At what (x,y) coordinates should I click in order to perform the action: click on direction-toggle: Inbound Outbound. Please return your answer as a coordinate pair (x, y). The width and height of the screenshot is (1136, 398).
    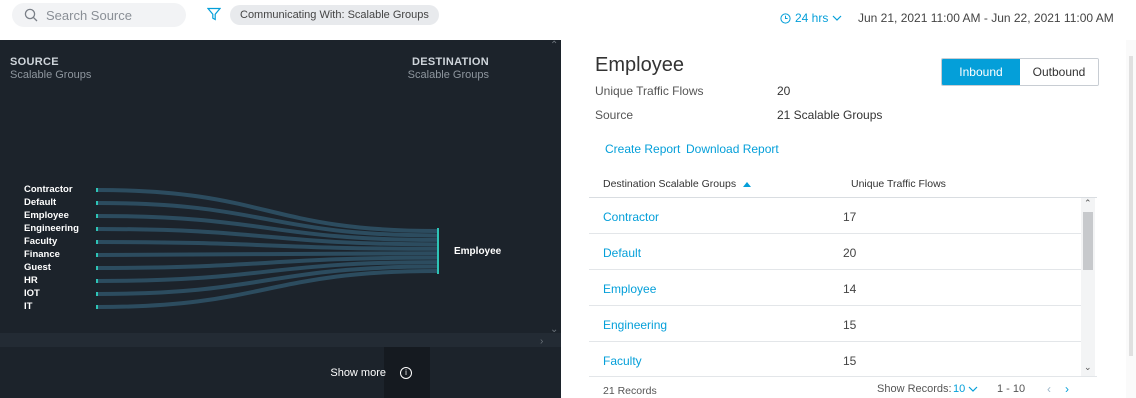
    Looking at the image, I should click on (1020, 72).